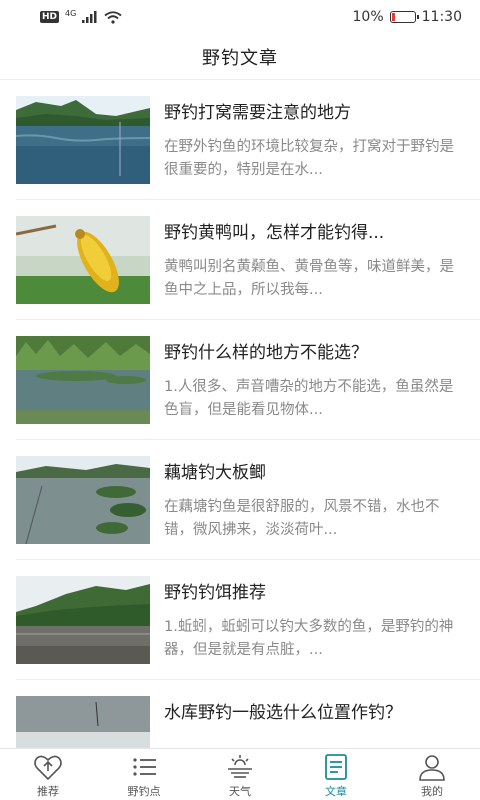  Describe the element at coordinates (240, 17) in the screenshot. I see `status-bar: HD 4G 10% 11:30` at that location.